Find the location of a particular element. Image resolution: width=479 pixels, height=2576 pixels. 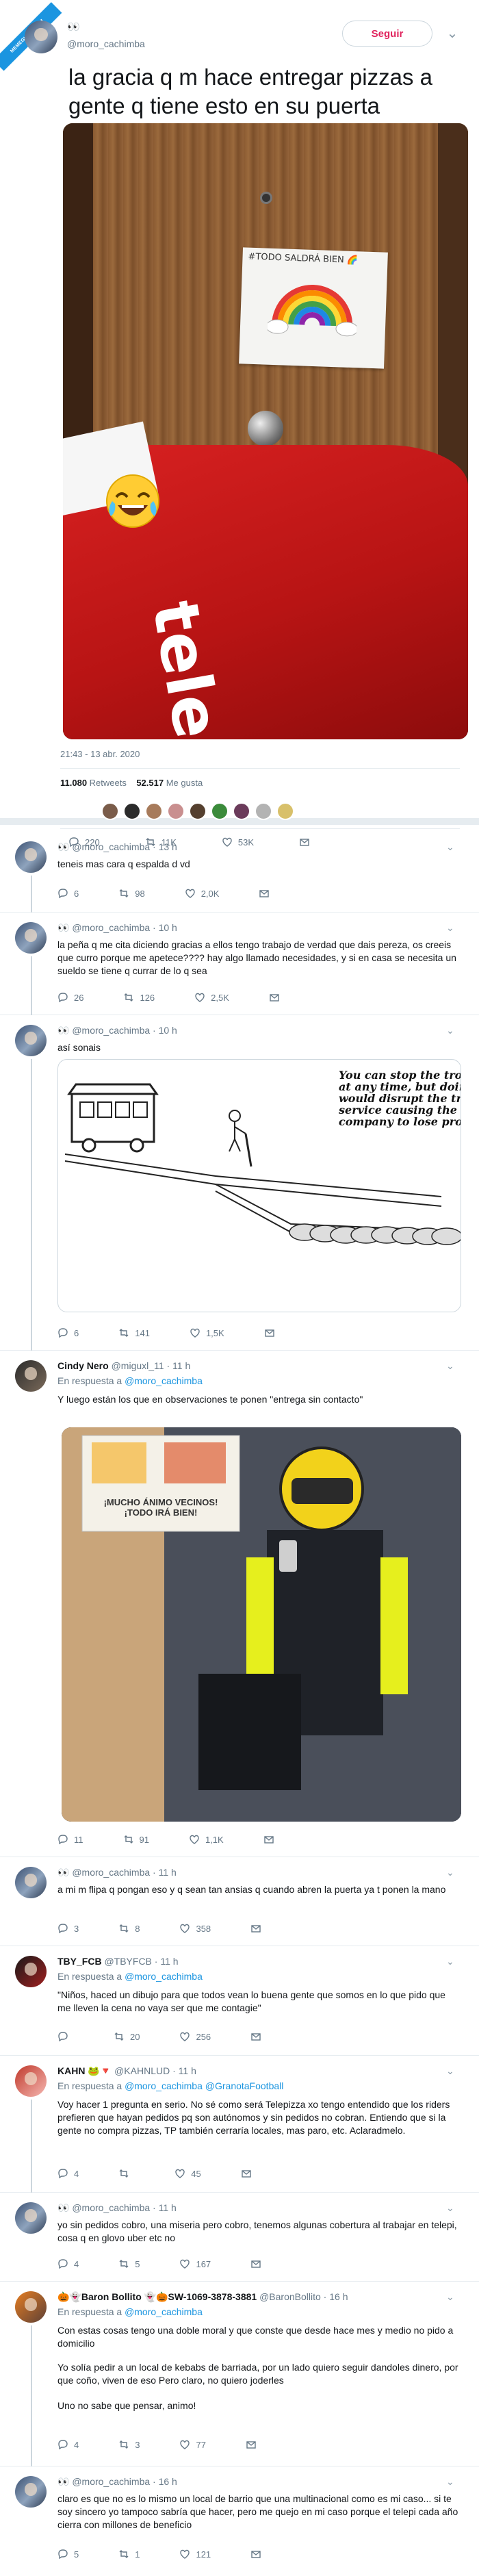

retweet-action: 126 is located at coordinates (139, 997).